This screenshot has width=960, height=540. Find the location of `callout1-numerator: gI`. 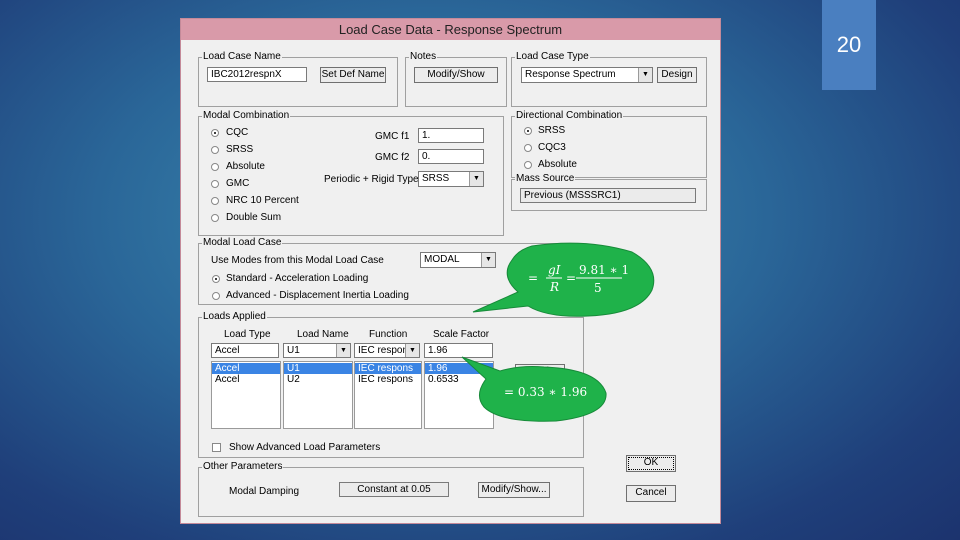

callout1-numerator: gI is located at coordinates (554, 270).